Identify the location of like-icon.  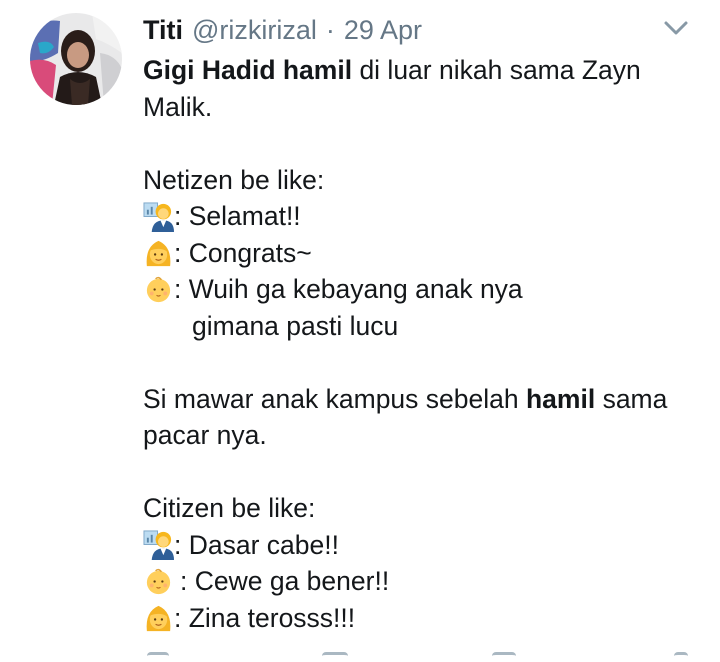
(504, 657).